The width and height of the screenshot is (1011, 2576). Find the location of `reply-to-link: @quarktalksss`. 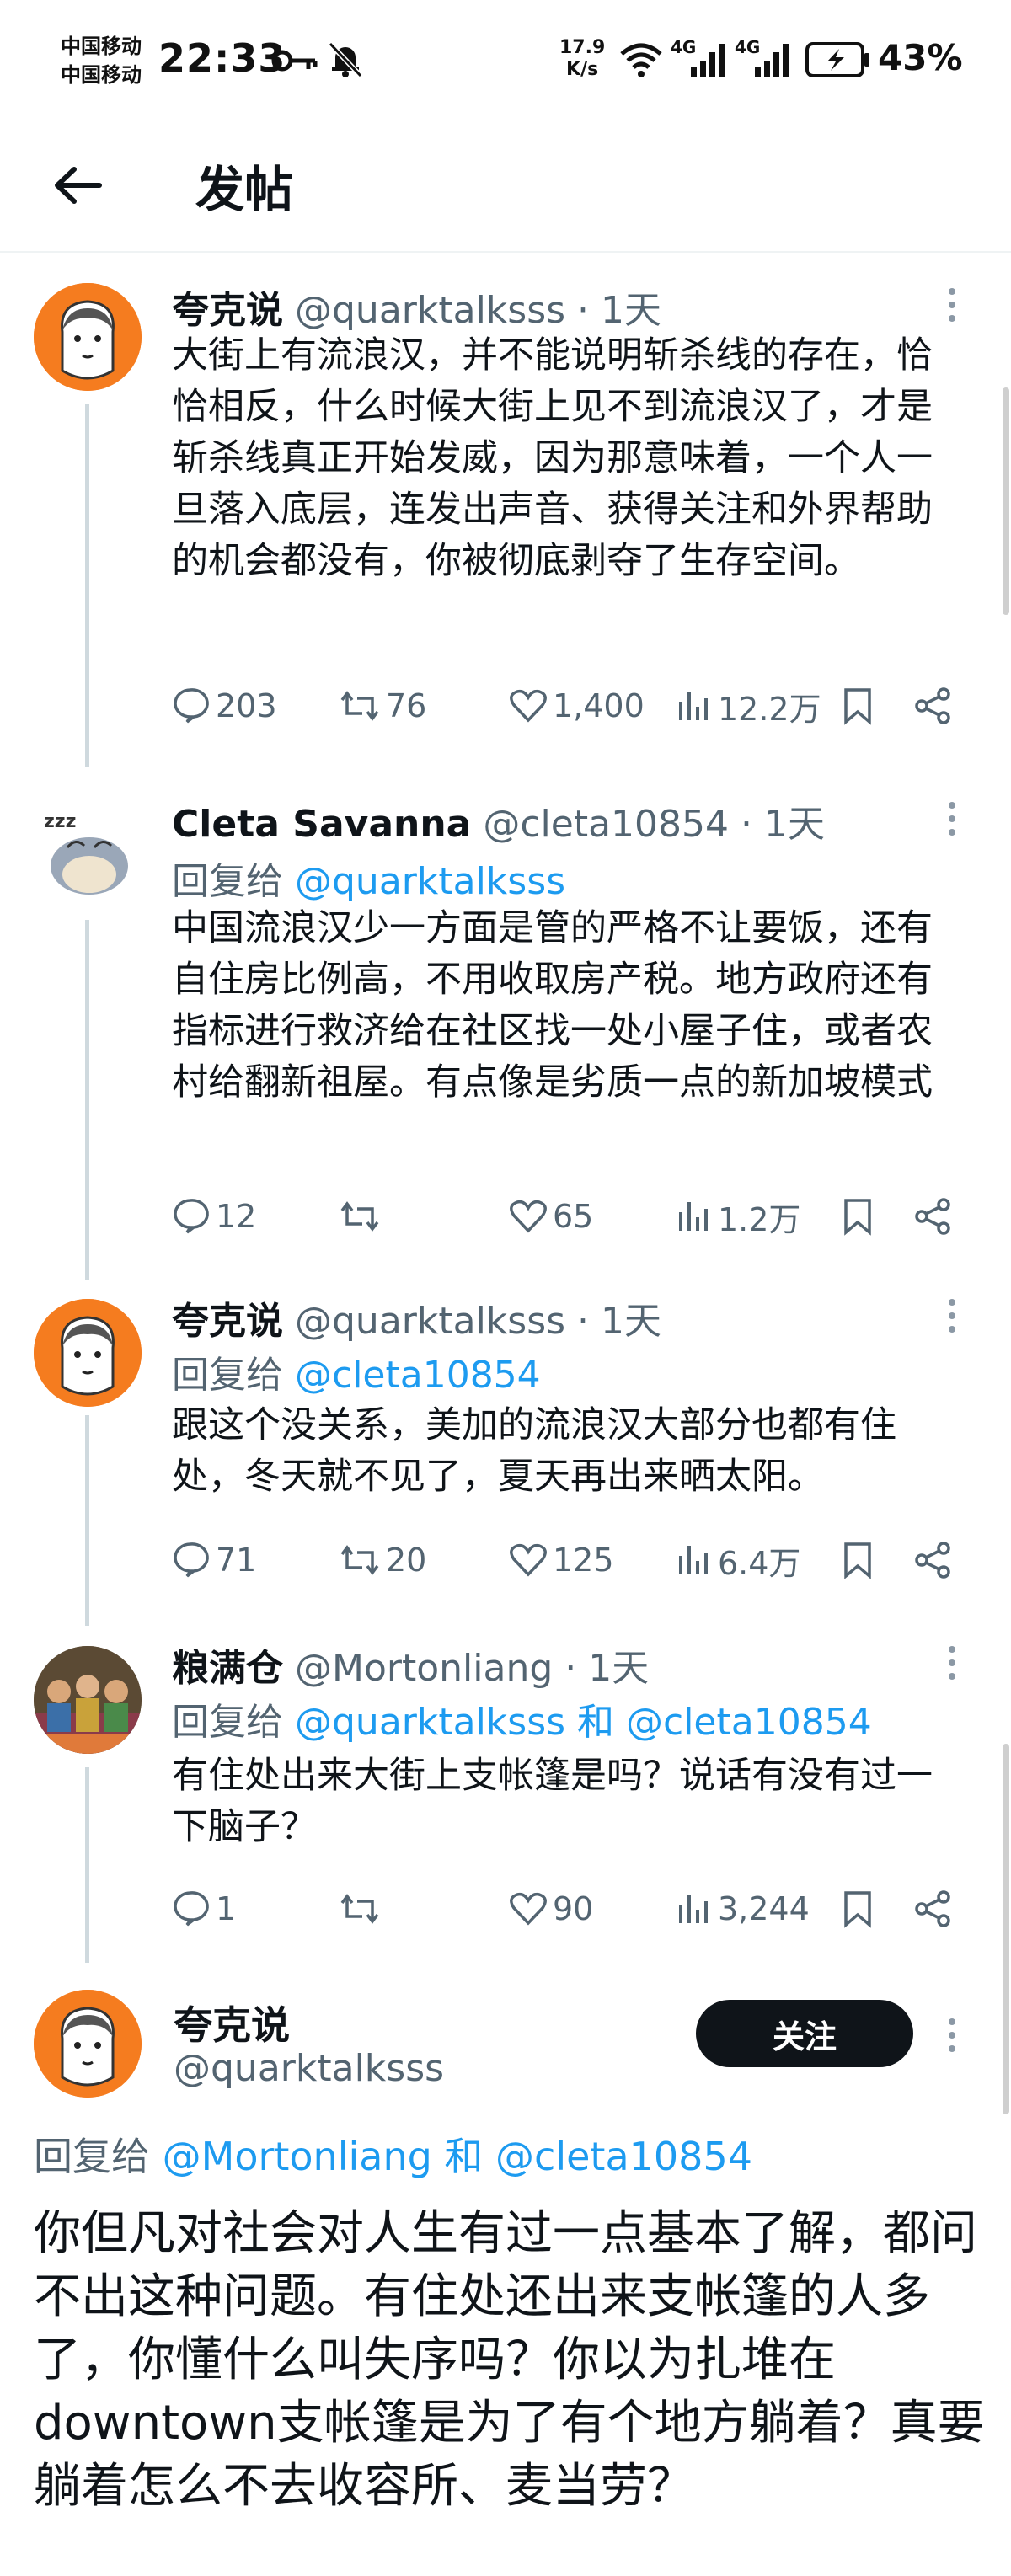

reply-to-link: @quarktalksss is located at coordinates (430, 881).